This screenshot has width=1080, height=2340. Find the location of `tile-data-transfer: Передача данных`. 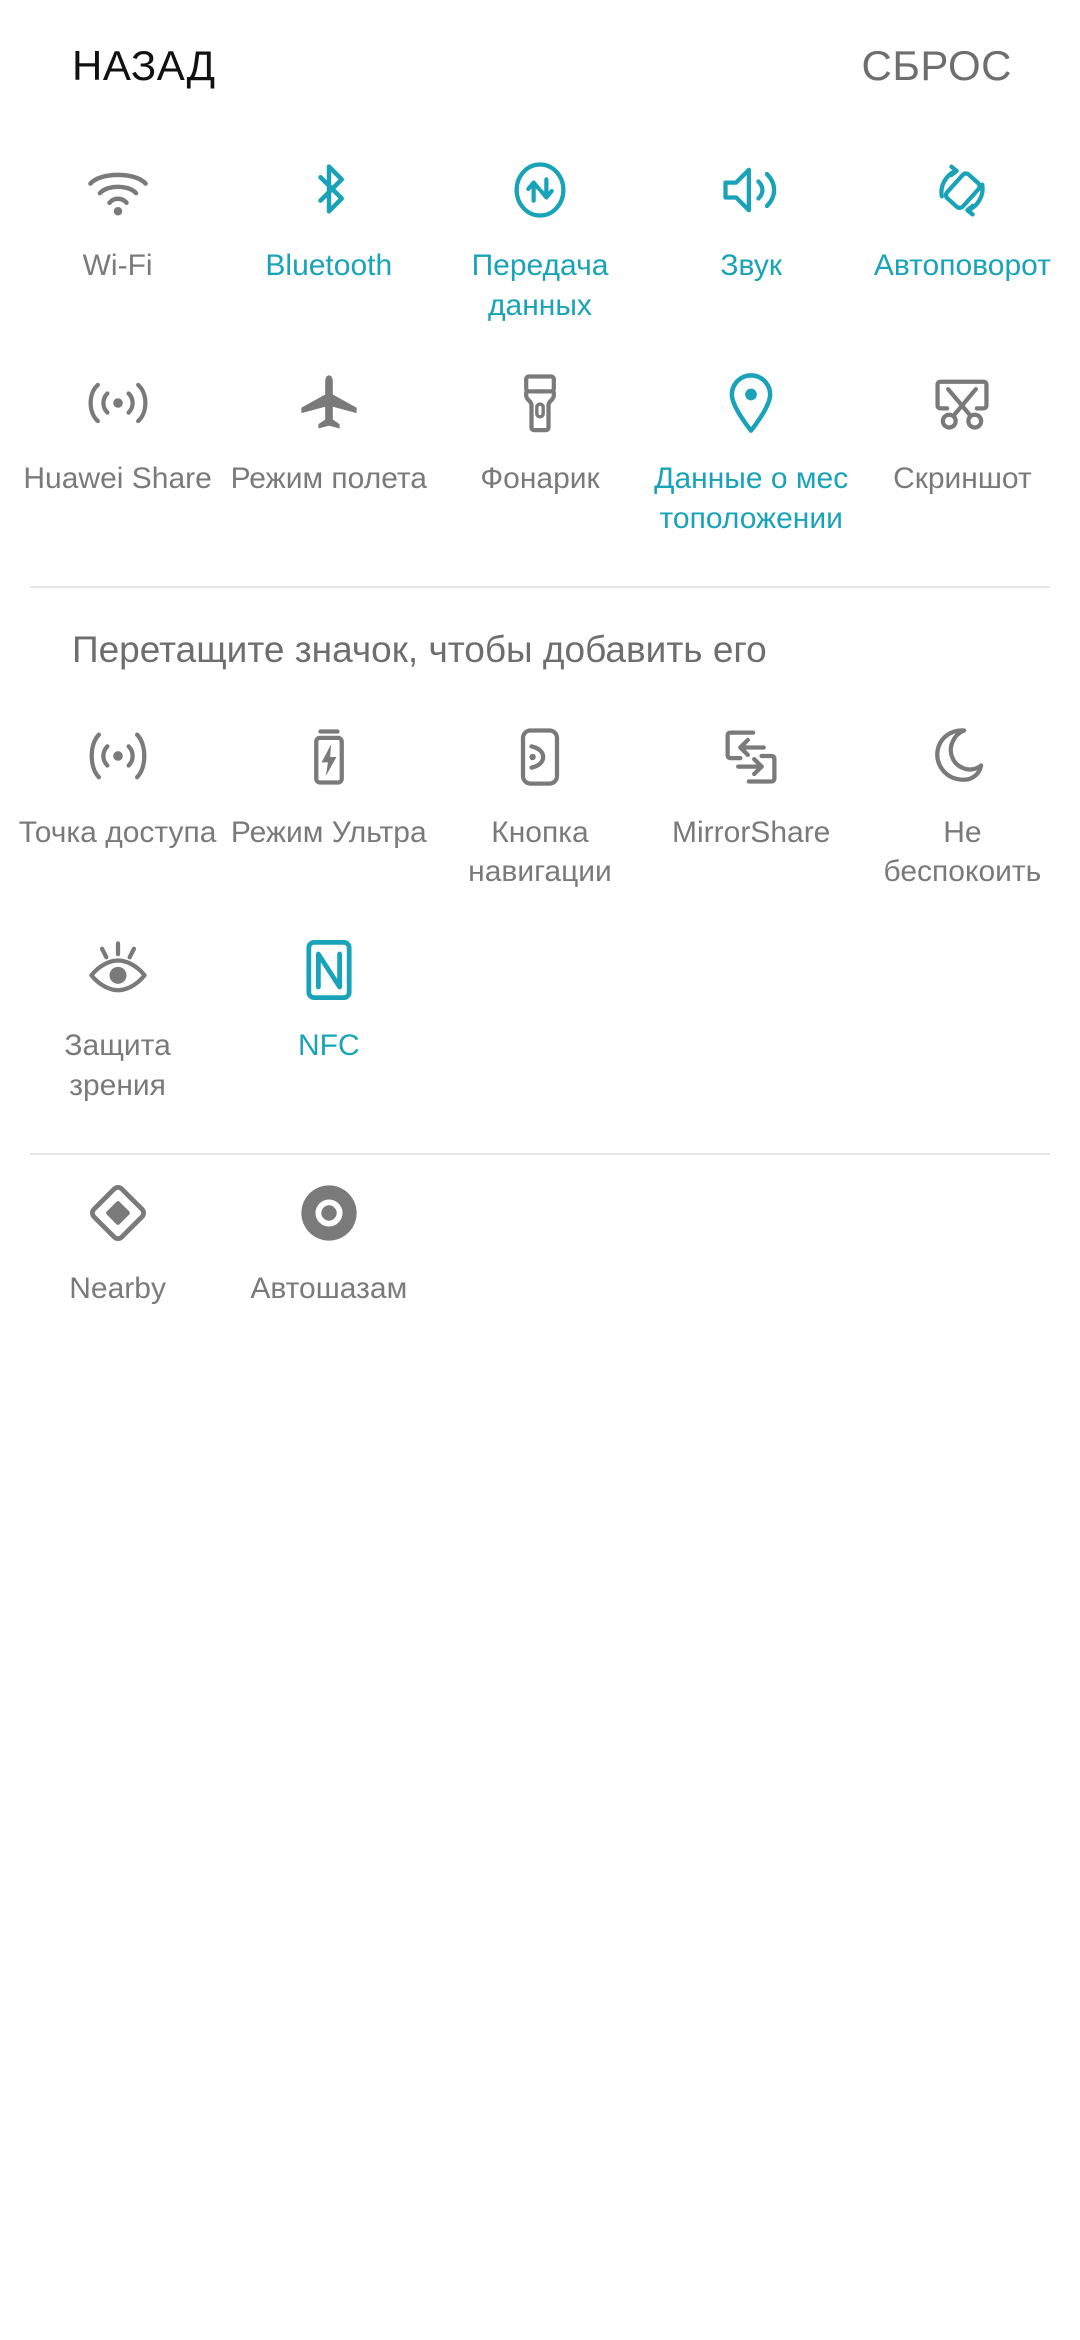

tile-data-transfer: Передача данных is located at coordinates (539, 238).